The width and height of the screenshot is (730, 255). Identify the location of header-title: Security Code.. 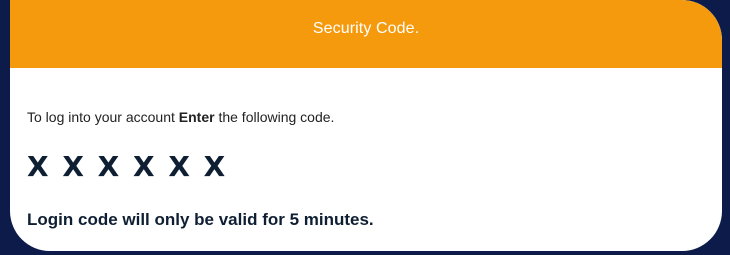
(366, 28).